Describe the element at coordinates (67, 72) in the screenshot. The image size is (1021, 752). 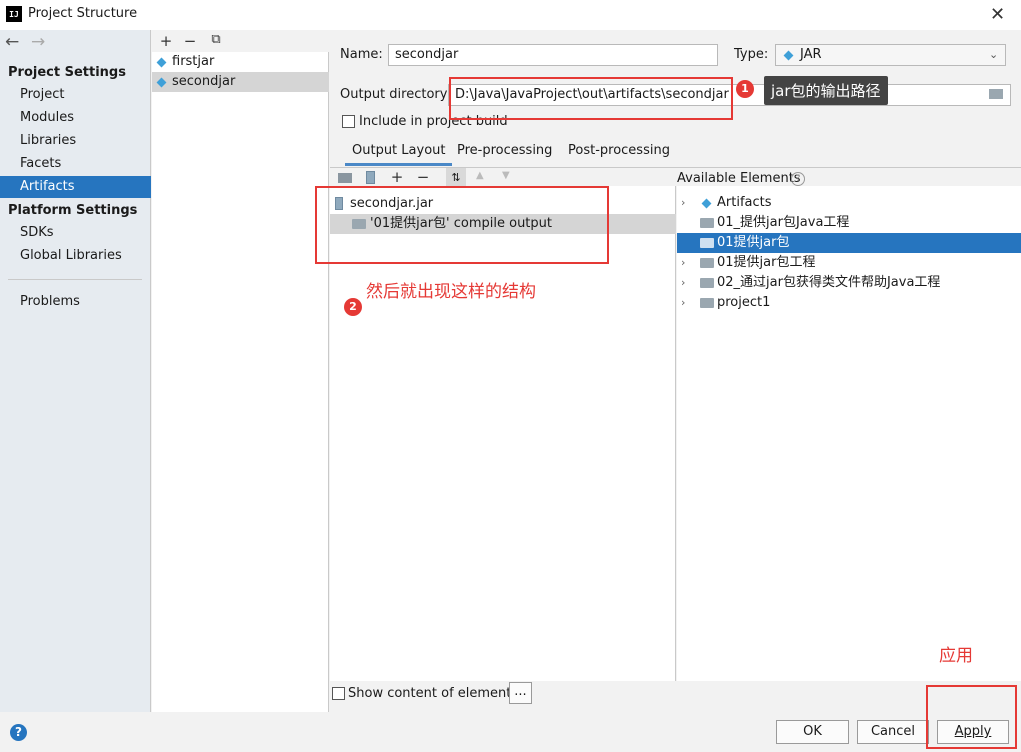
I see `project-settings-heading: Project Settings` at that location.